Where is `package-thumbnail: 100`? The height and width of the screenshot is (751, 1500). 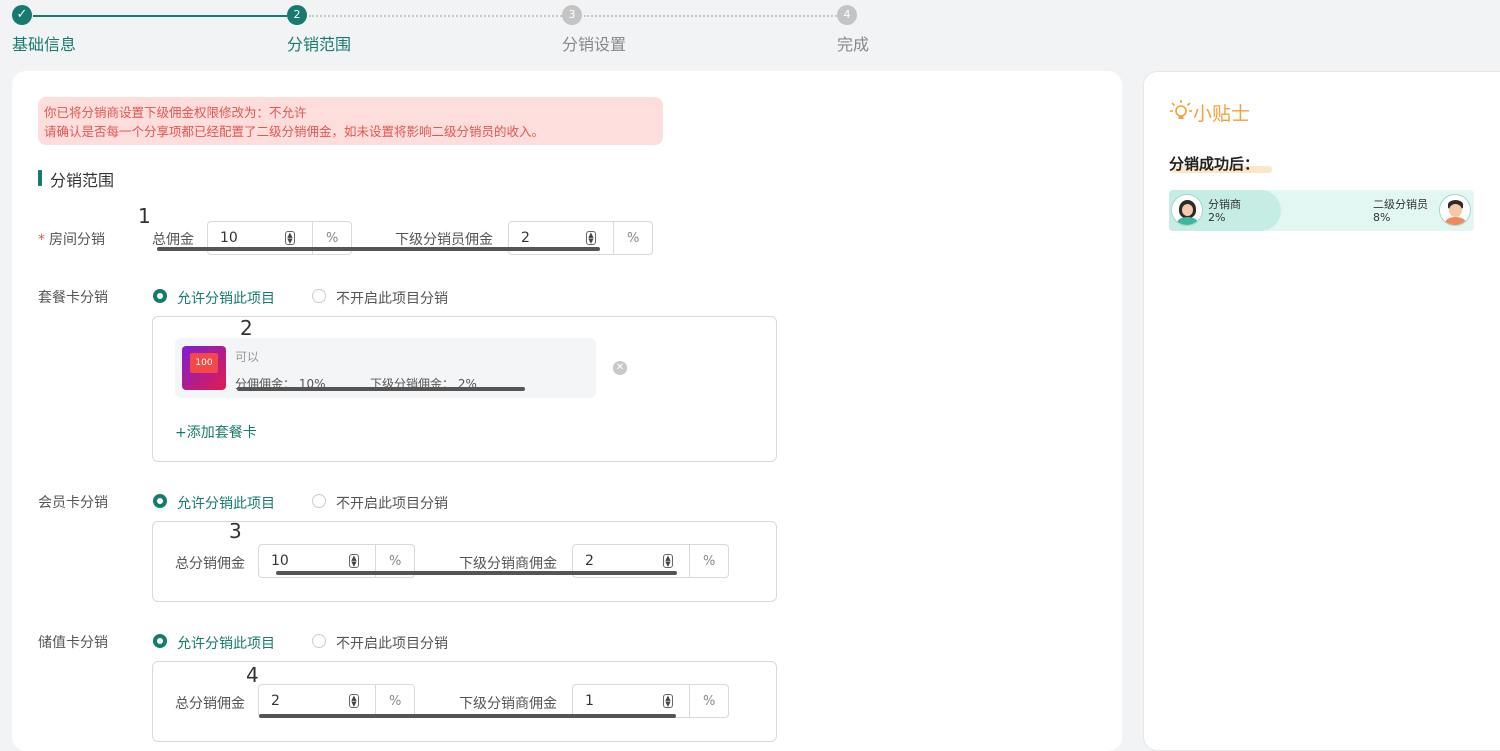
package-thumbnail: 100 is located at coordinates (204, 368).